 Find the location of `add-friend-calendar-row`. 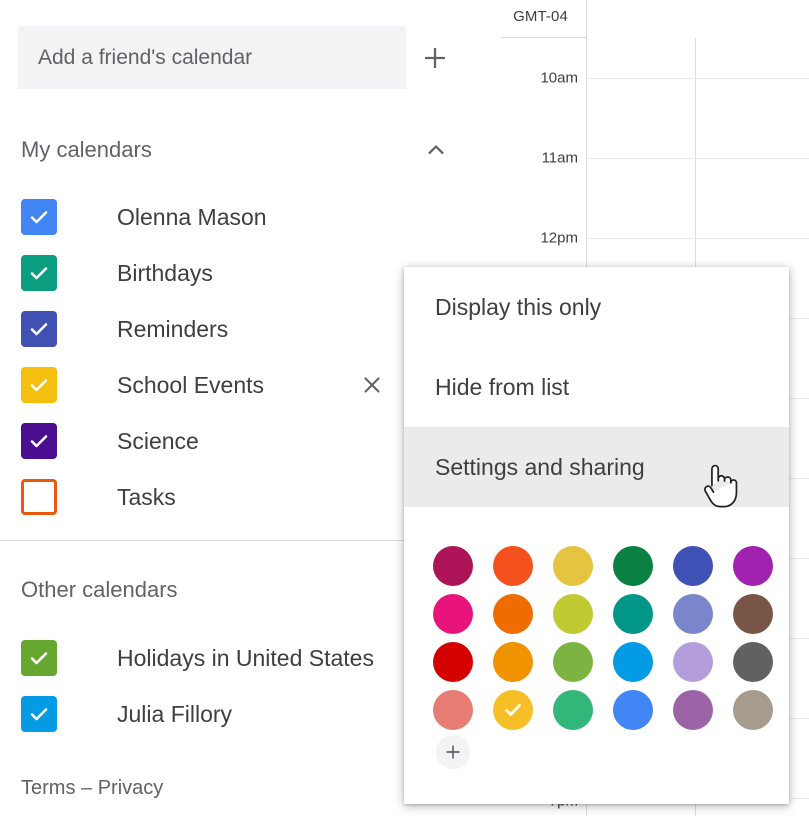

add-friend-calendar-row is located at coordinates (241, 57).